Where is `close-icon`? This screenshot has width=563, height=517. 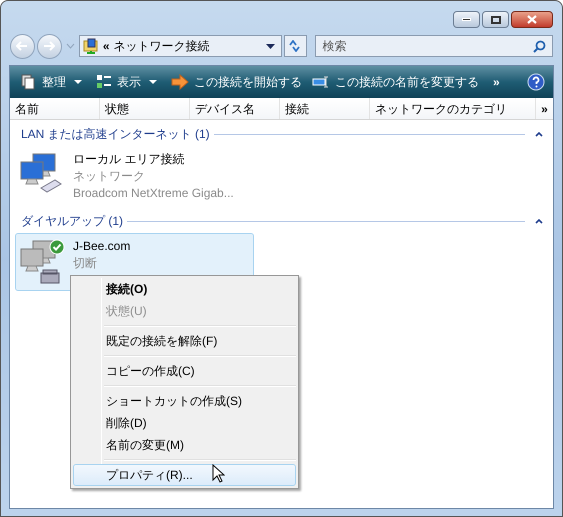
close-icon is located at coordinates (532, 19).